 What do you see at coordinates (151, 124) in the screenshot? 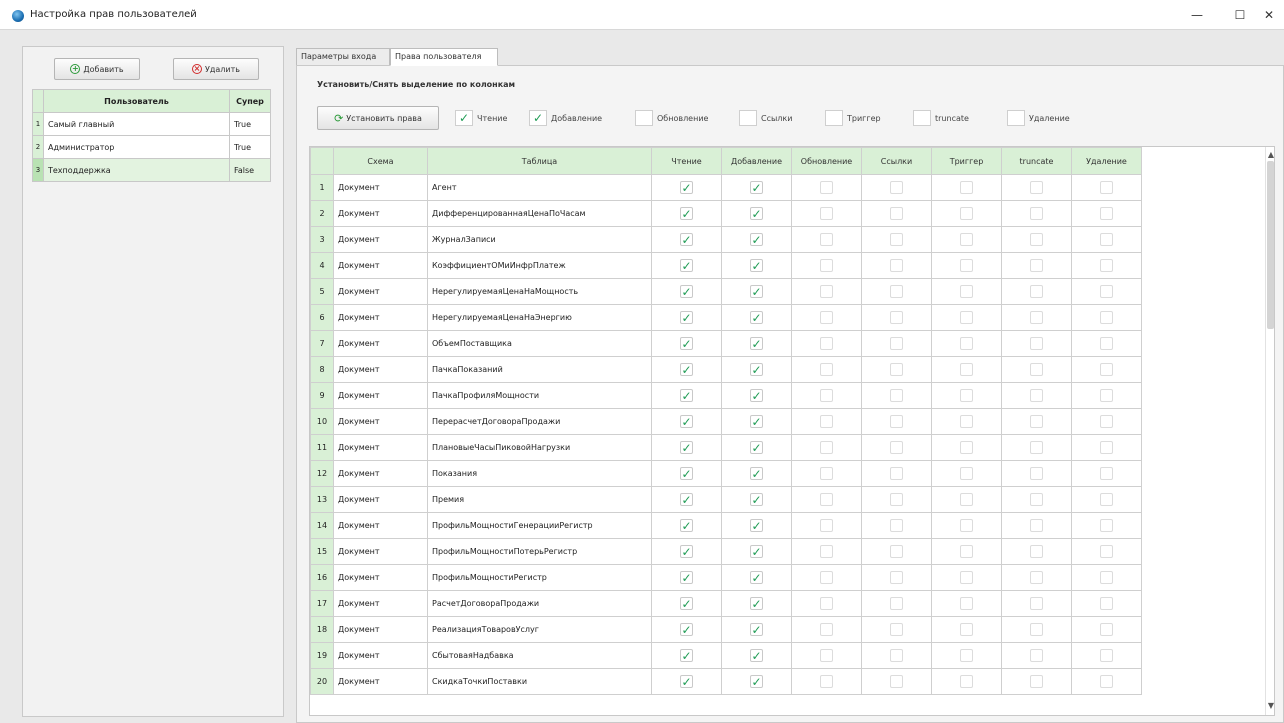
I see `user-row: 1 Самый главный True` at bounding box center [151, 124].